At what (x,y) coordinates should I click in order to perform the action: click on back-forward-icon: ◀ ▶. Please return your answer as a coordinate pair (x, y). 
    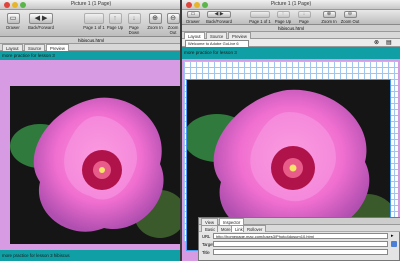
    Looking at the image, I should click on (41, 18).